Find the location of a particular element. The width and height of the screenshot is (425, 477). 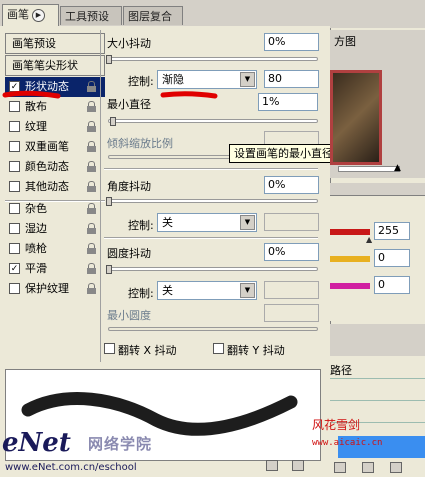

option-label: 平滑 is located at coordinates (36, 268).